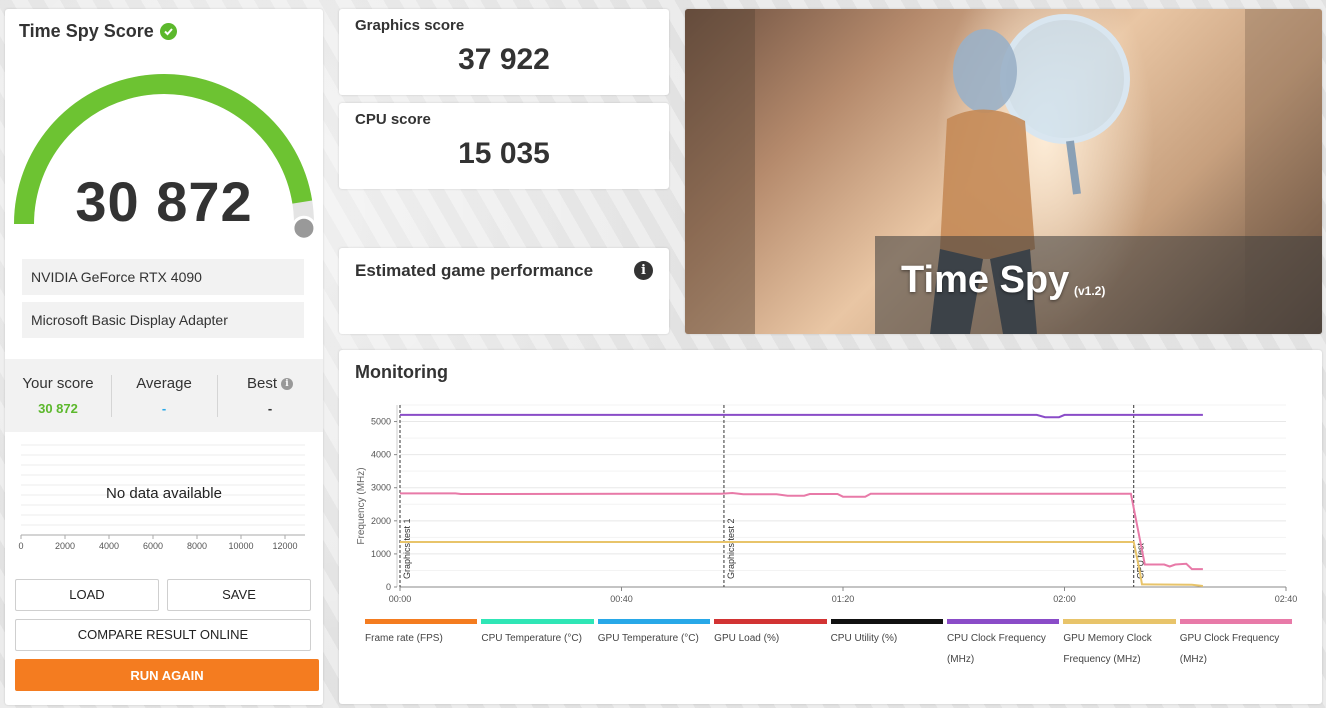  Describe the element at coordinates (163, 320) in the screenshot. I see `device-display-adapter: Microsoft Basic Display Adapter` at that location.